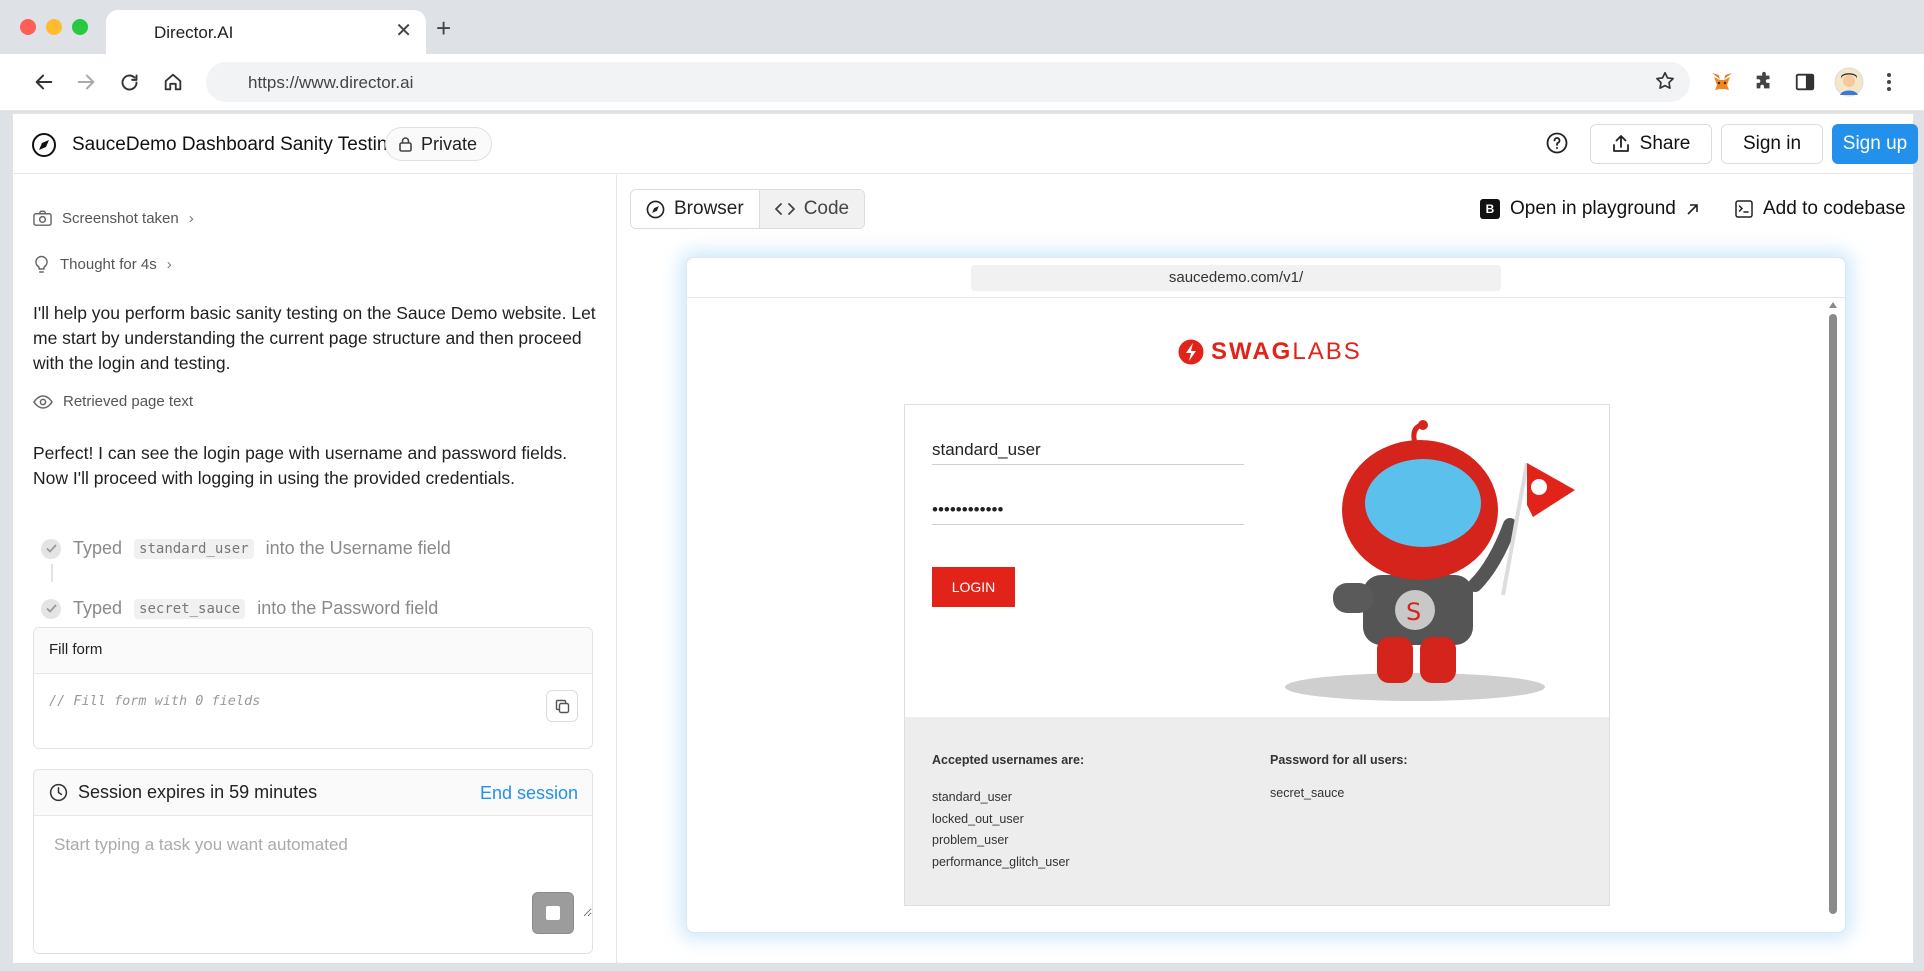 The height and width of the screenshot is (971, 1924). I want to click on retrieved-step: Retrieved page text, so click(113, 401).